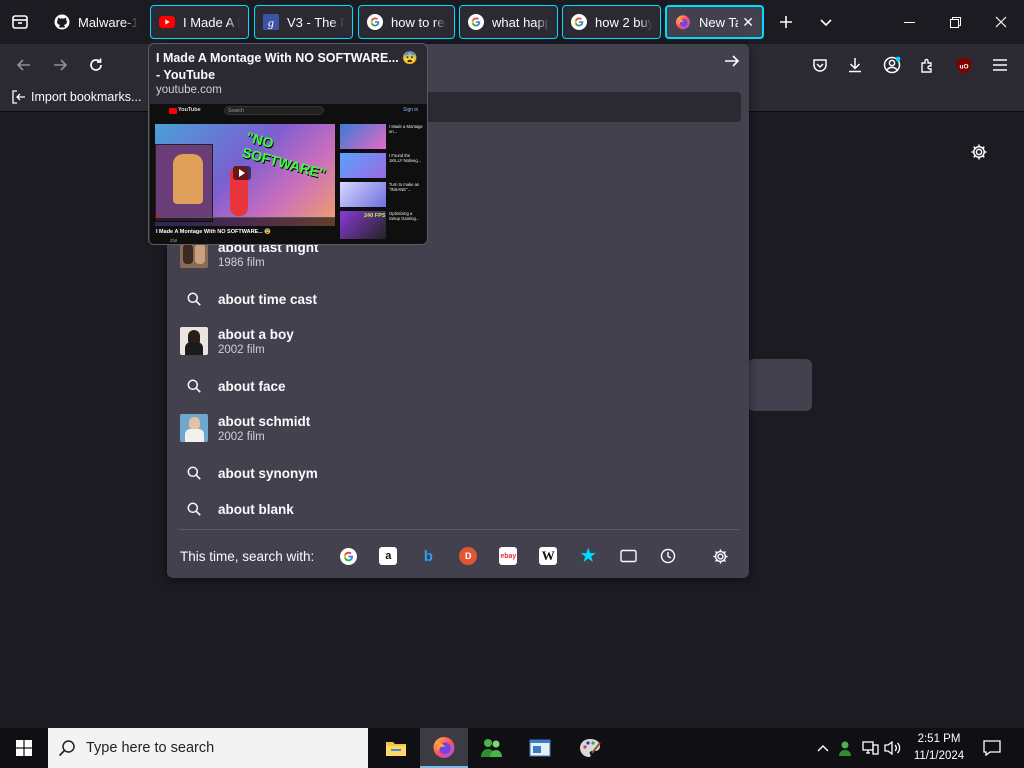 Image resolution: width=1024 pixels, height=768 pixels. I want to click on downloads-button, so click(855, 65).